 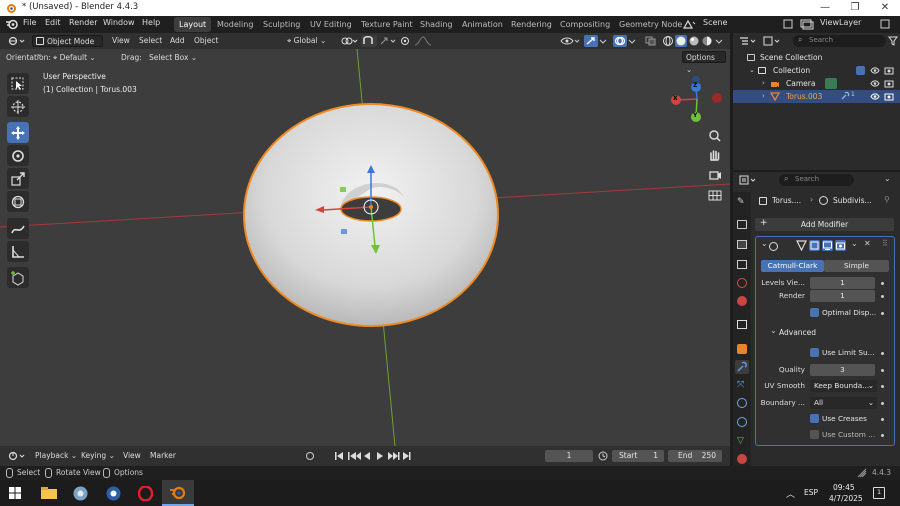 I want to click on collection-visibility-icon, so click(x=875, y=70).